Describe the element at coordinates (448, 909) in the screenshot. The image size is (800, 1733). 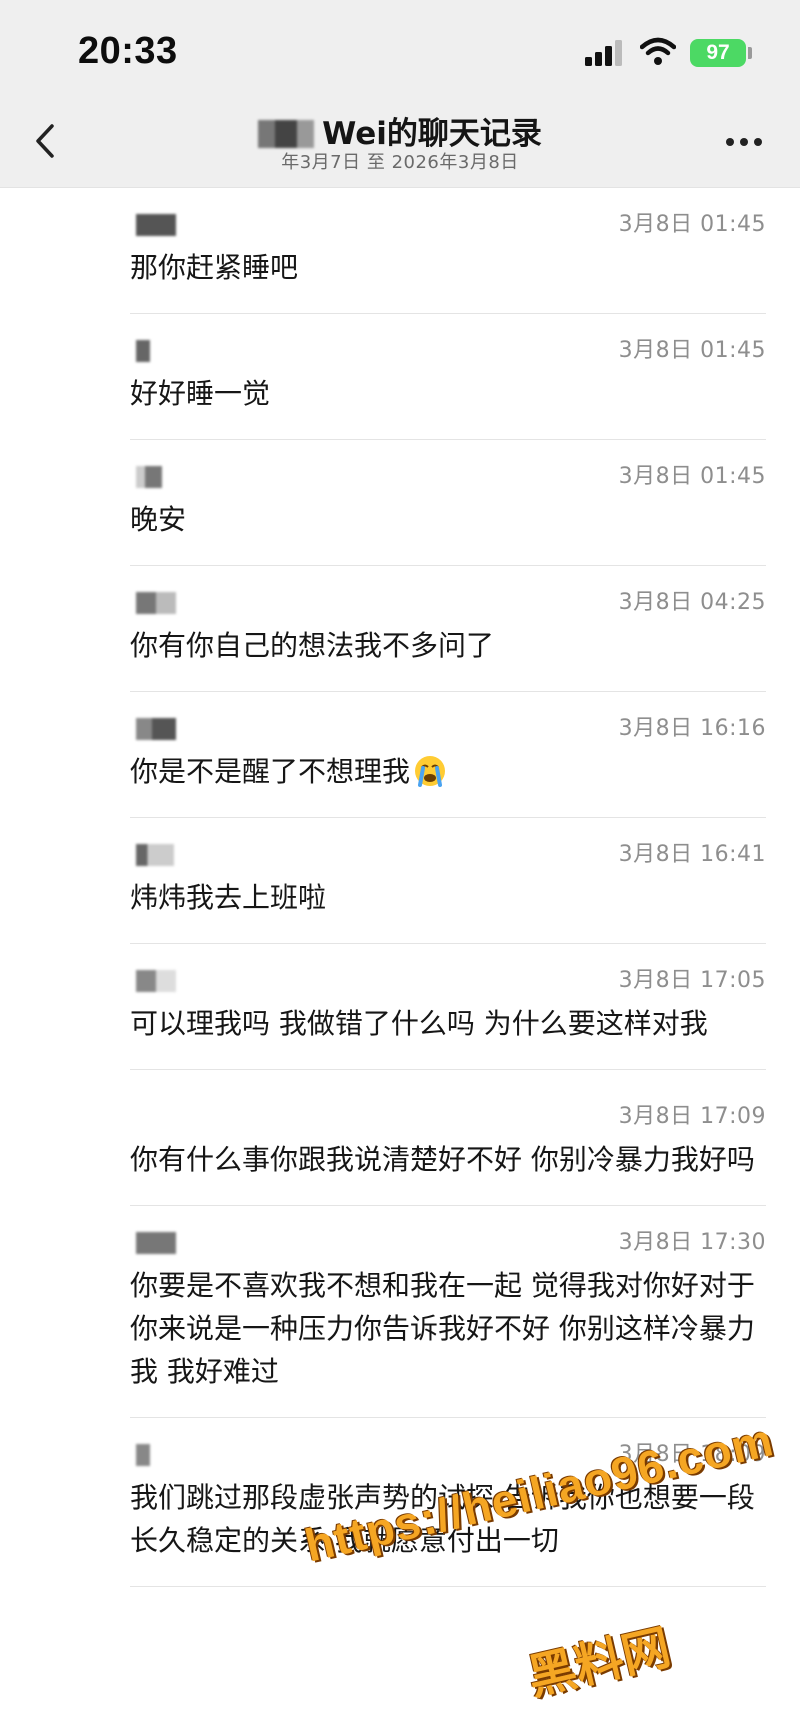
I see `message-body: 炜炜我去上班啦` at that location.